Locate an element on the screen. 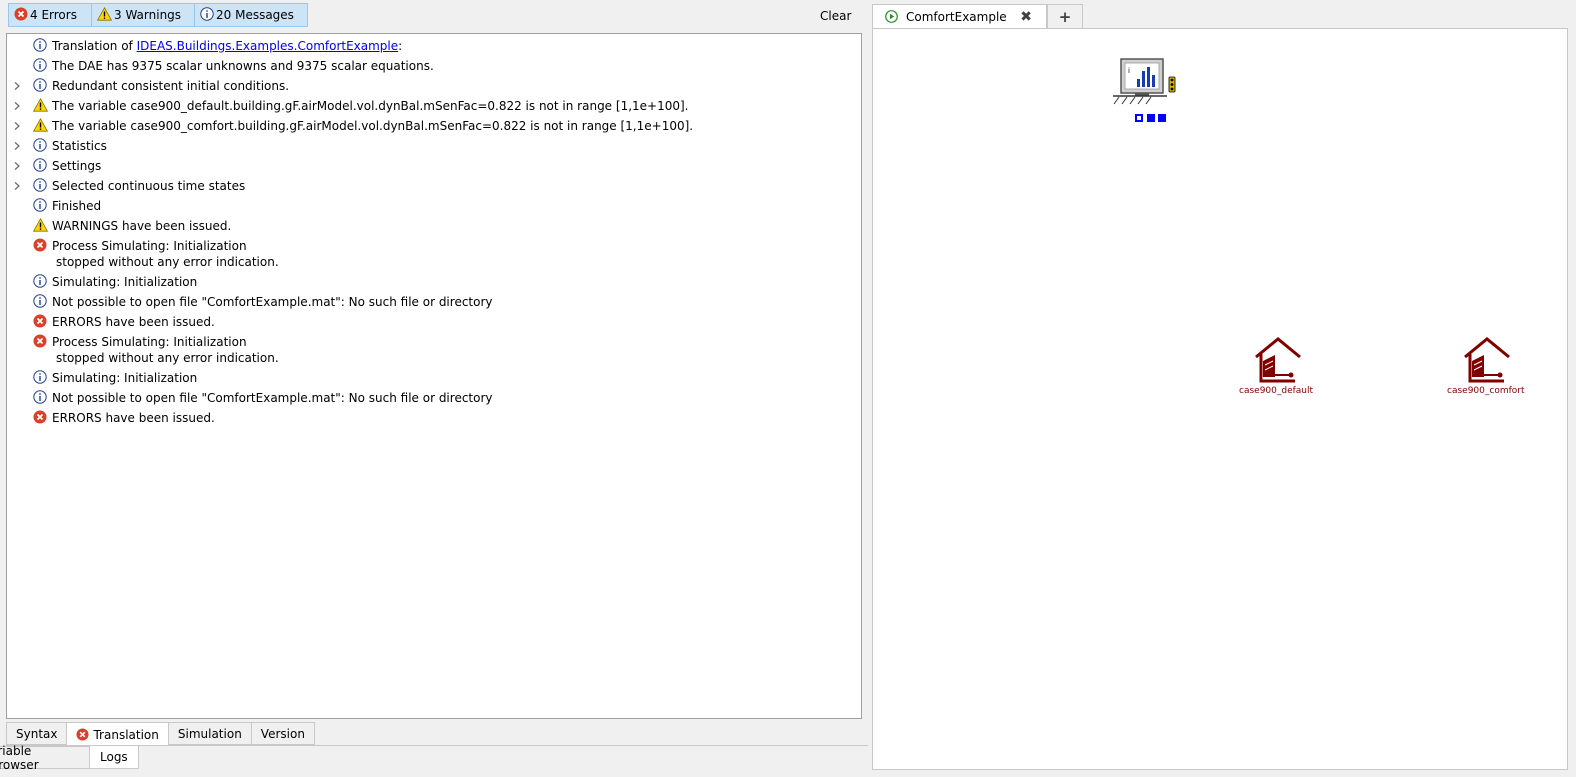 The height and width of the screenshot is (777, 1576). case900-default-label: case900_default is located at coordinates (1276, 391).